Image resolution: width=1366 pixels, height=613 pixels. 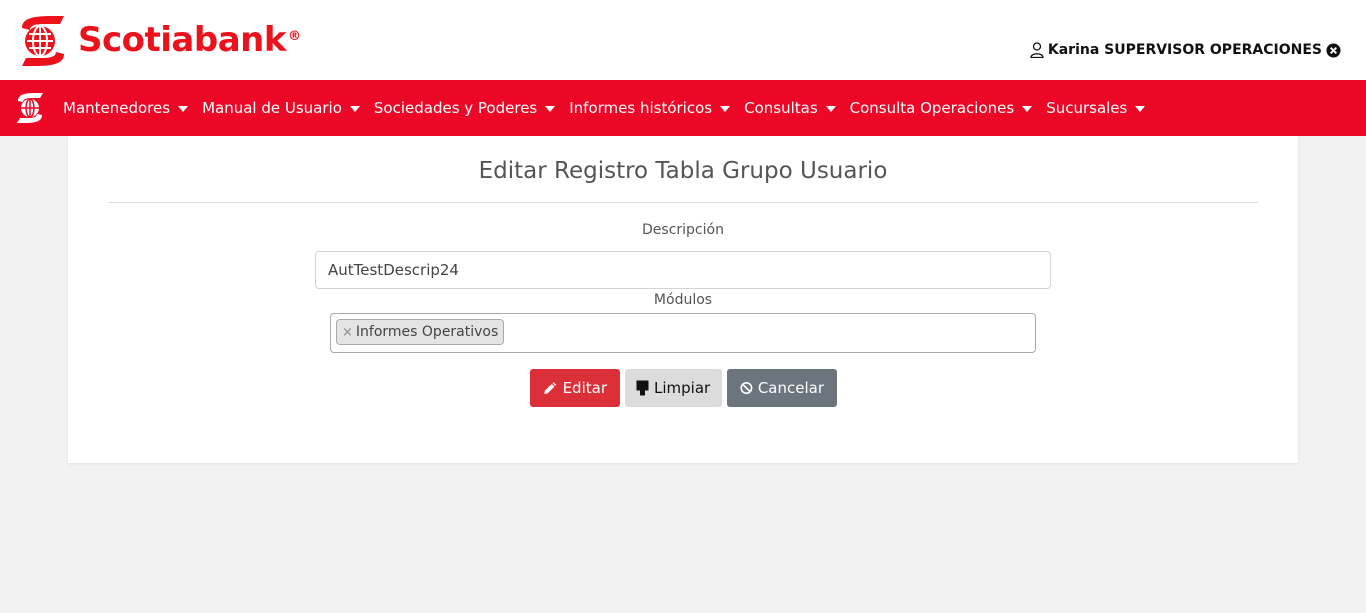 I want to click on eraser-icon, so click(x=642, y=388).